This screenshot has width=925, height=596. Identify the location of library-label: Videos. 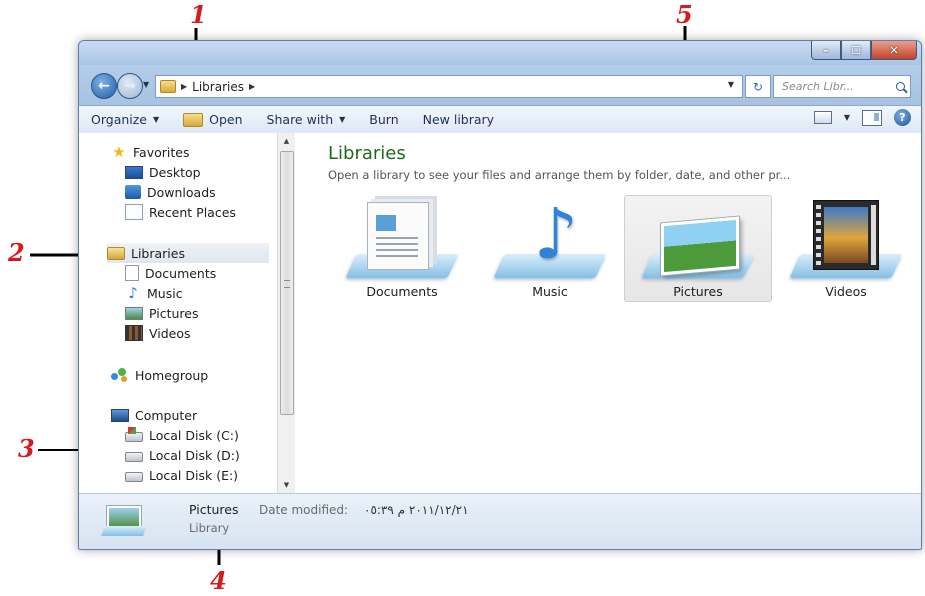
(846, 291).